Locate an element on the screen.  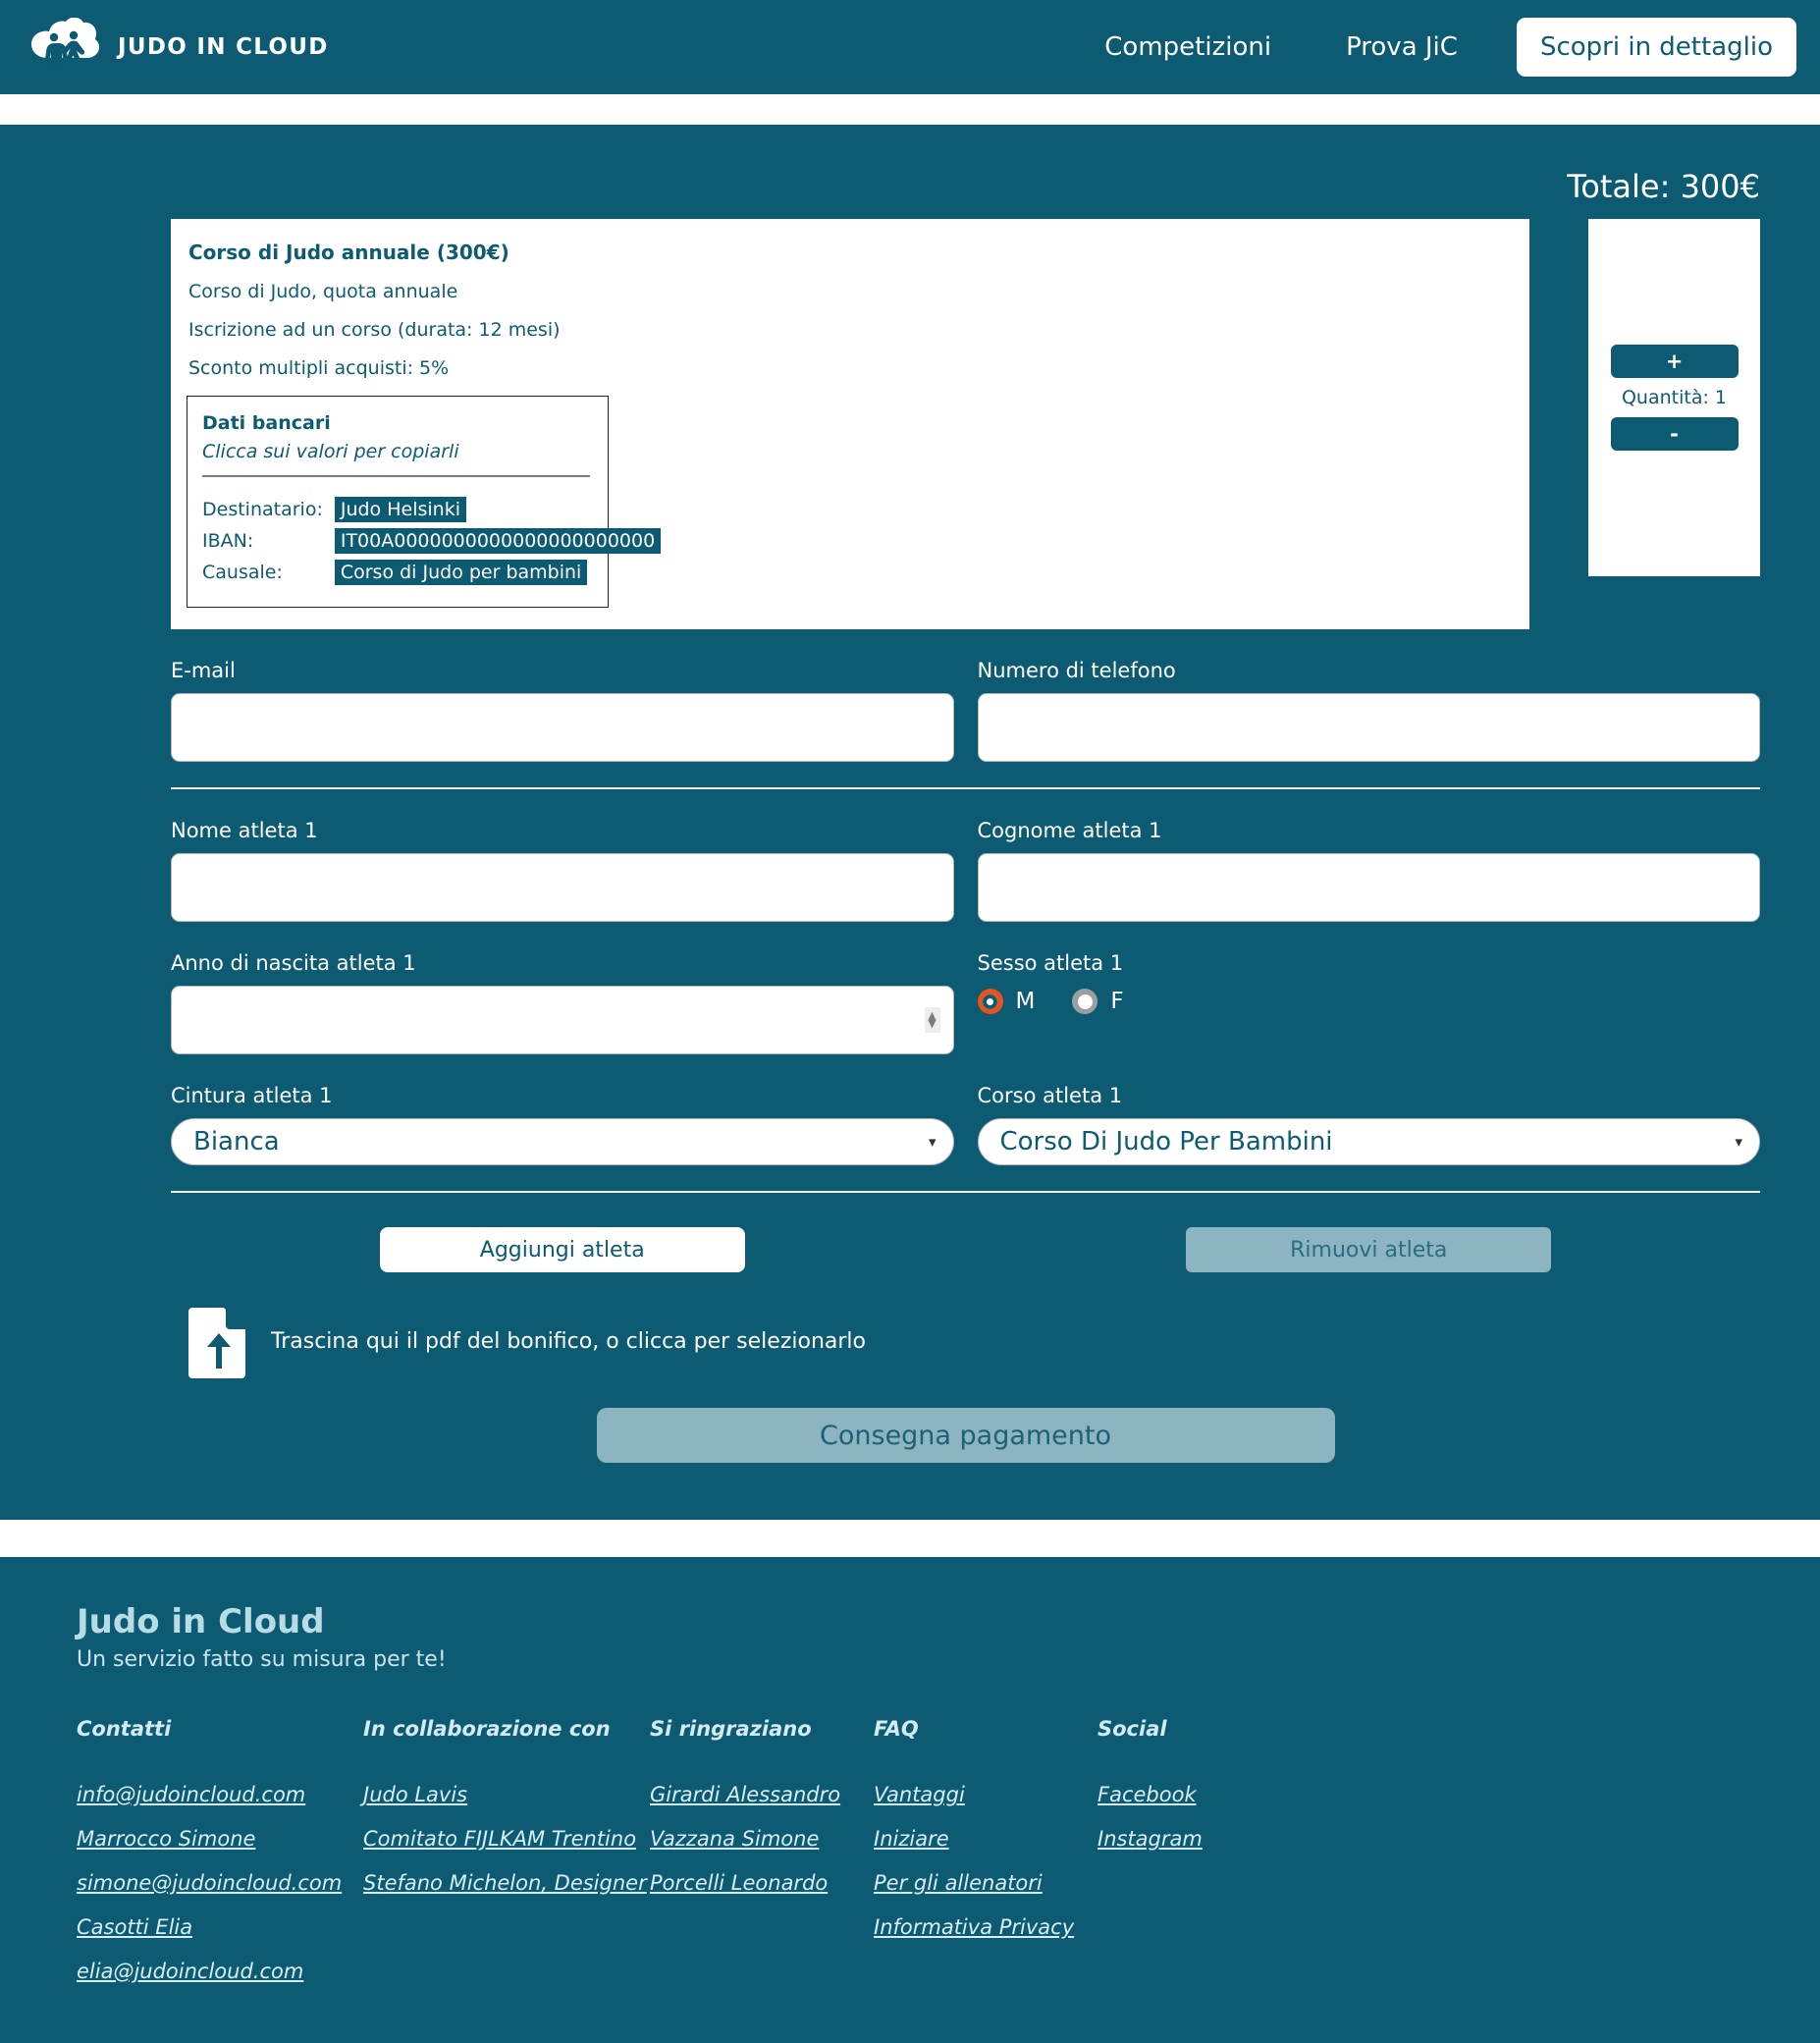
athlete-sex-radio-group: M F is located at coordinates (1369, 1001).